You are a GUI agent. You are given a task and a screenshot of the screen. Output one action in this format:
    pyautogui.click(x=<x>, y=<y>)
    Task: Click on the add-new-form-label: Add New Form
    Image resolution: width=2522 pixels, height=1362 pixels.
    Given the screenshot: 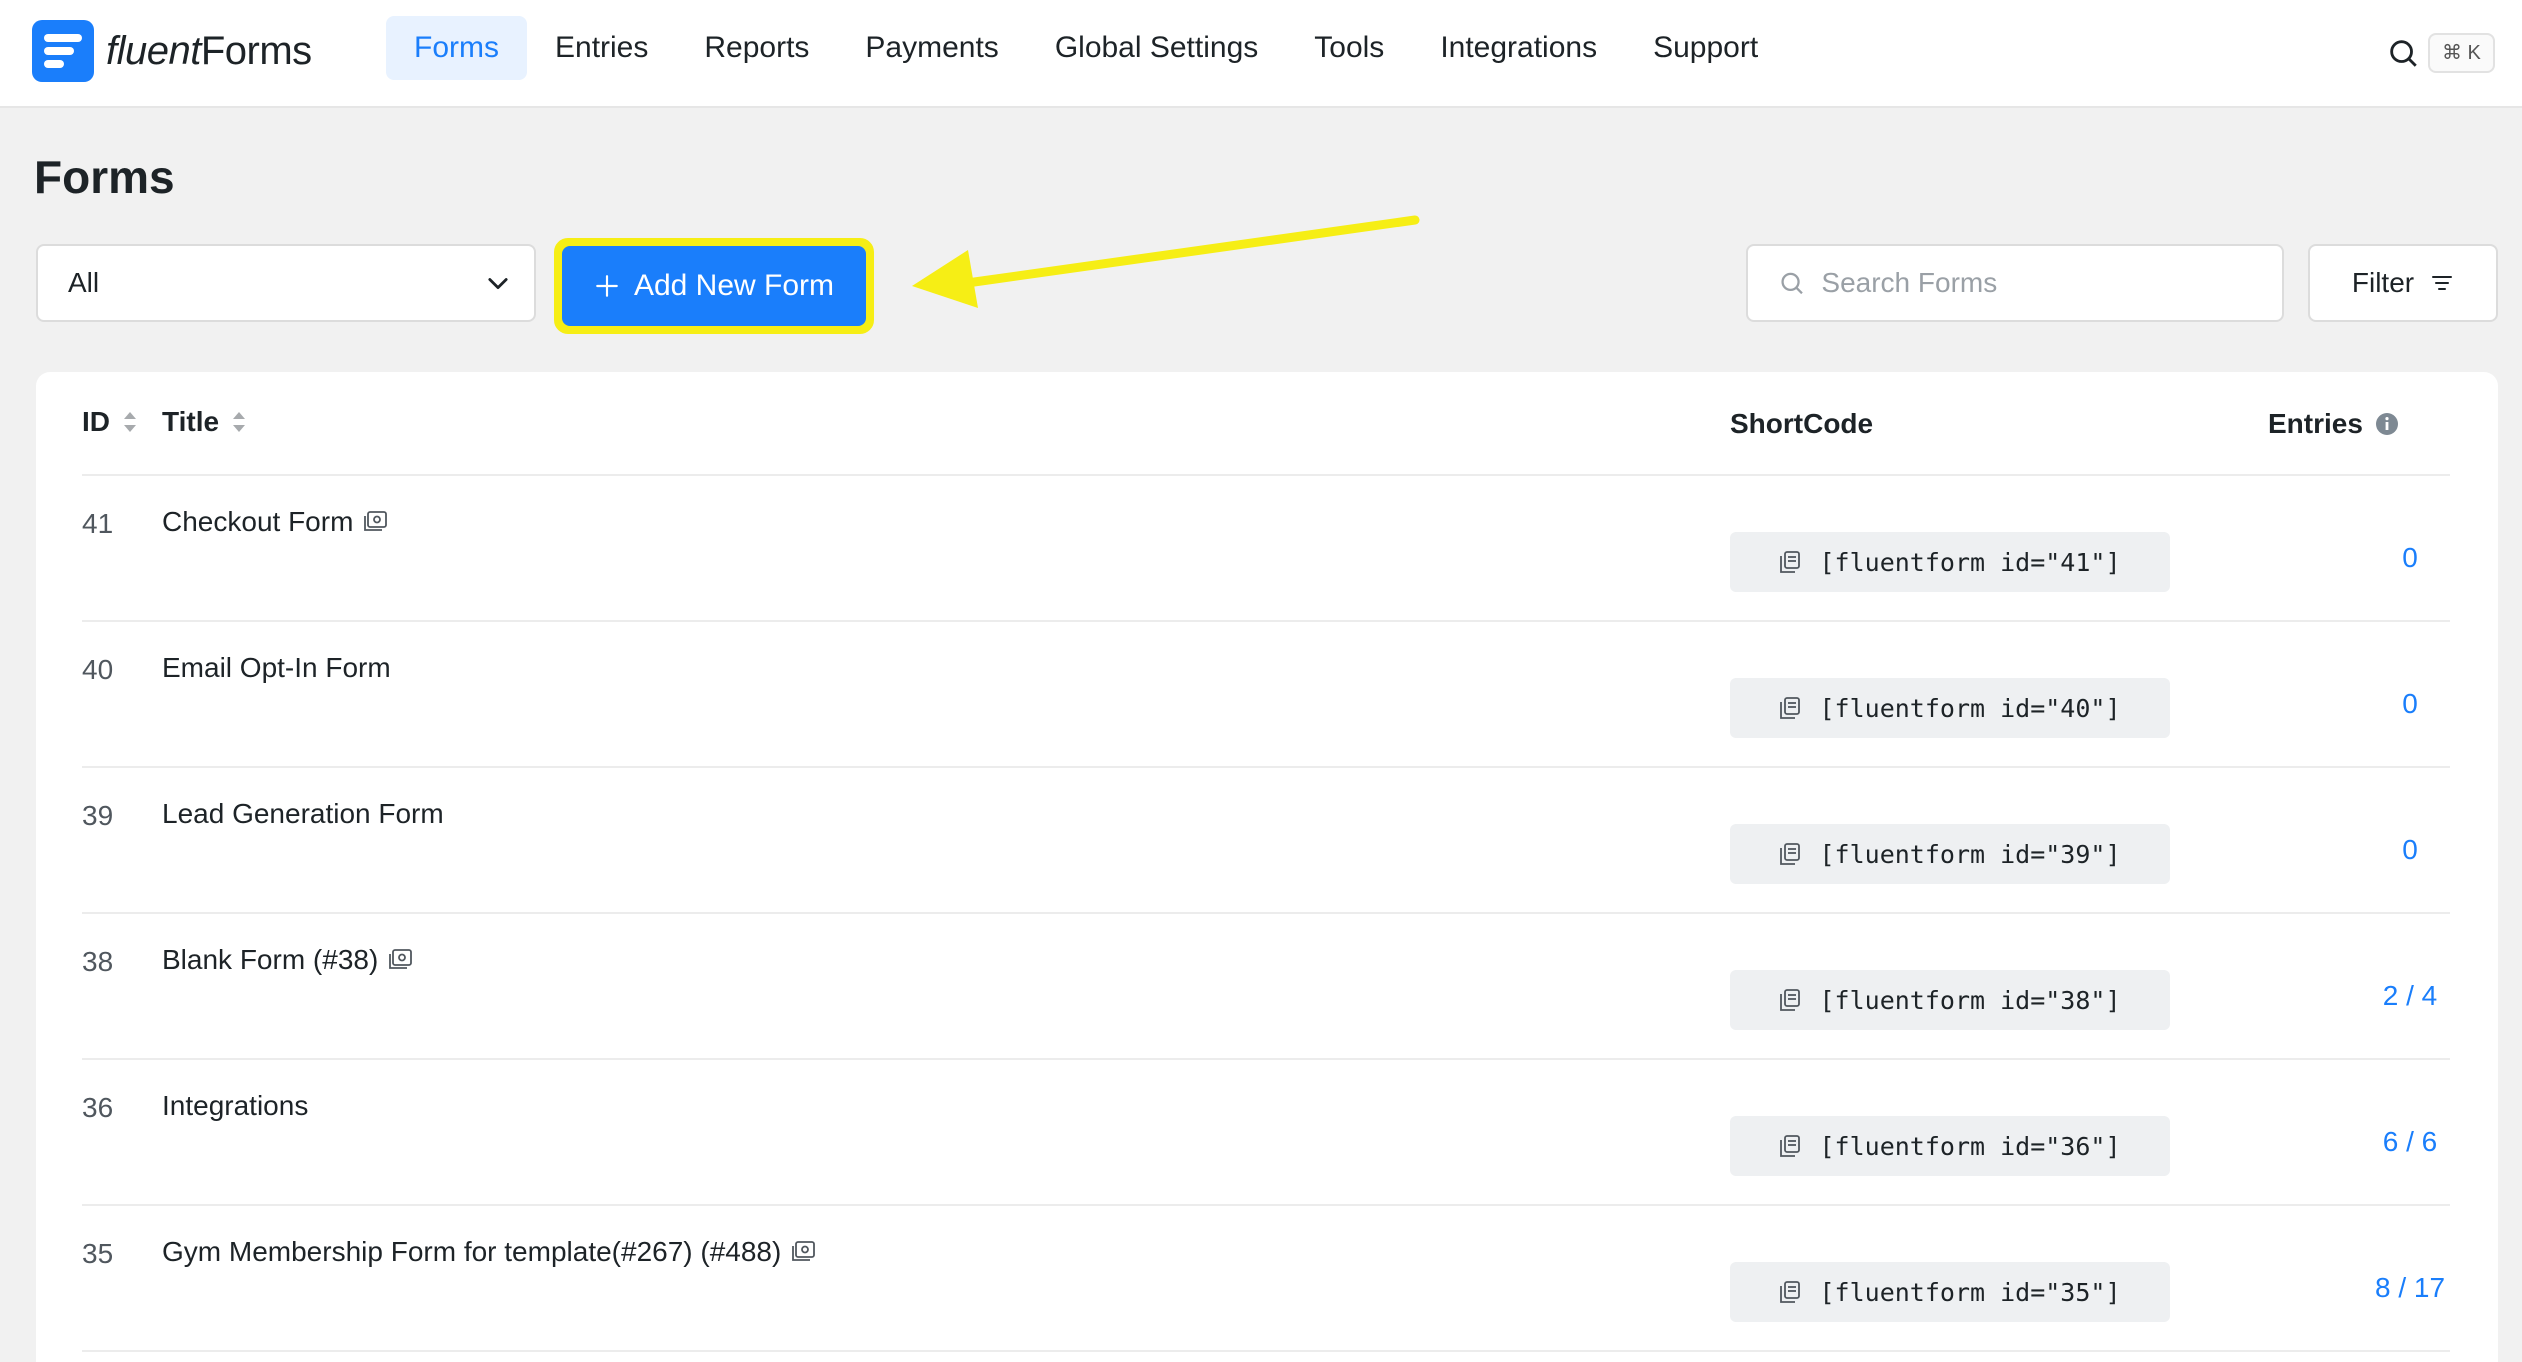 What is the action you would take?
    pyautogui.click(x=734, y=285)
    